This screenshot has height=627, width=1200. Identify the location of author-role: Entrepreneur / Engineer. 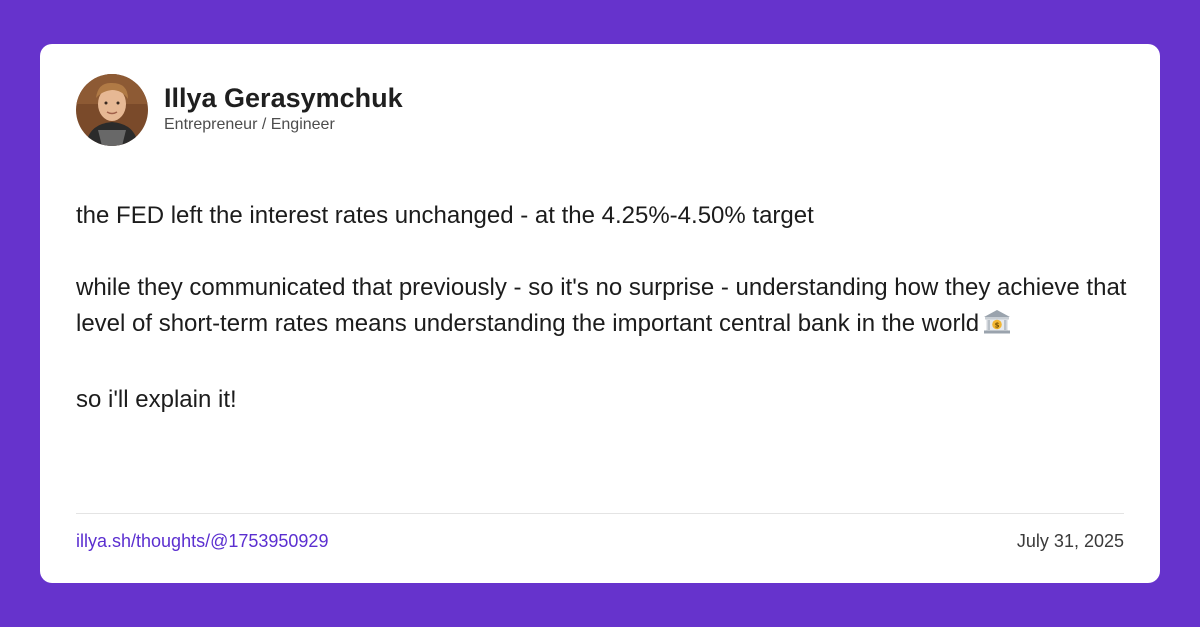
(249, 124).